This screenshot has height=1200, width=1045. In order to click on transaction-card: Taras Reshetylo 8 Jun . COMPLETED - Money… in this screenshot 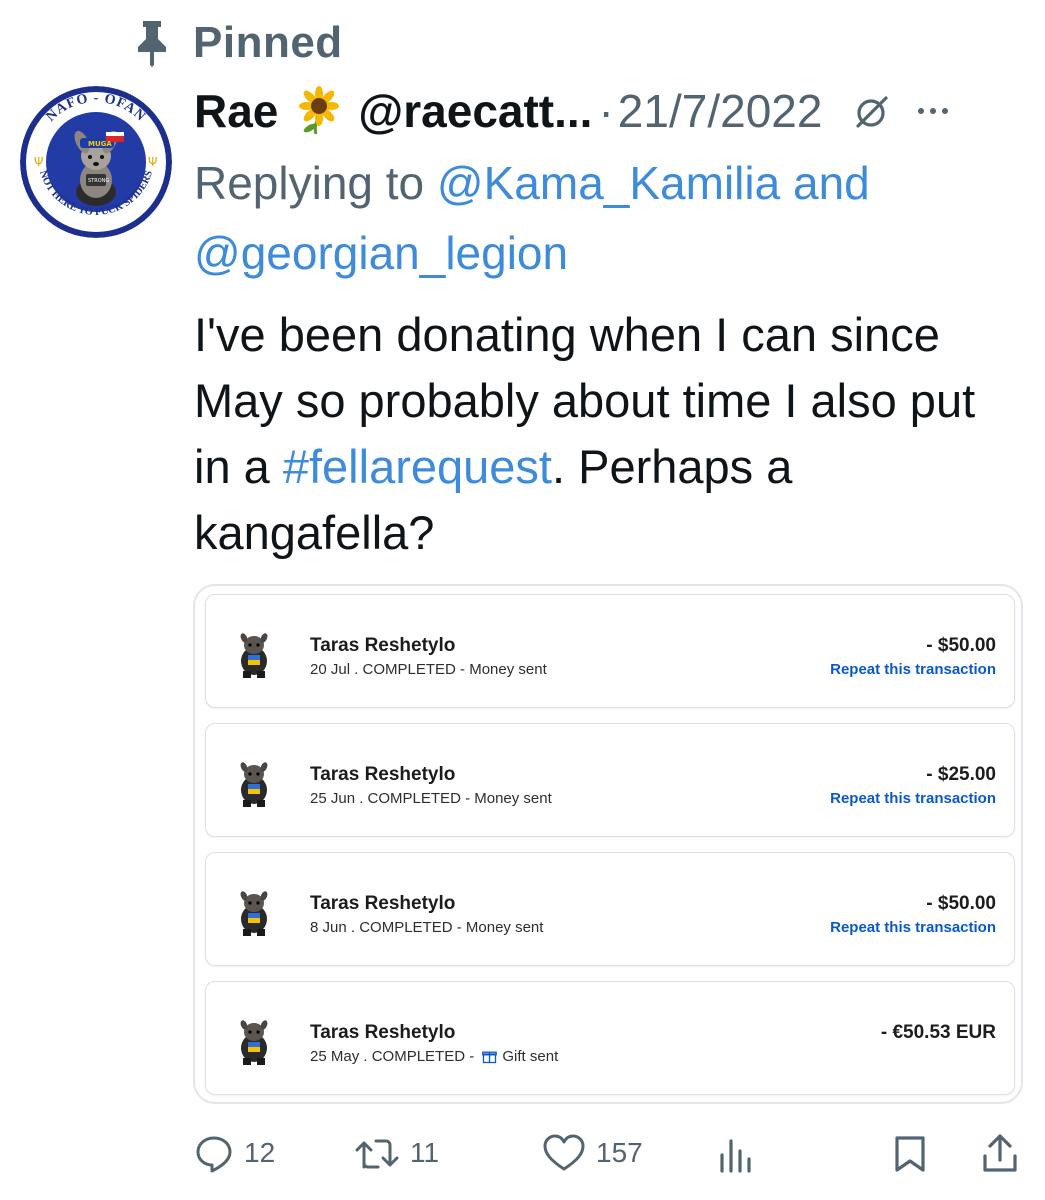, I will do `click(610, 909)`.